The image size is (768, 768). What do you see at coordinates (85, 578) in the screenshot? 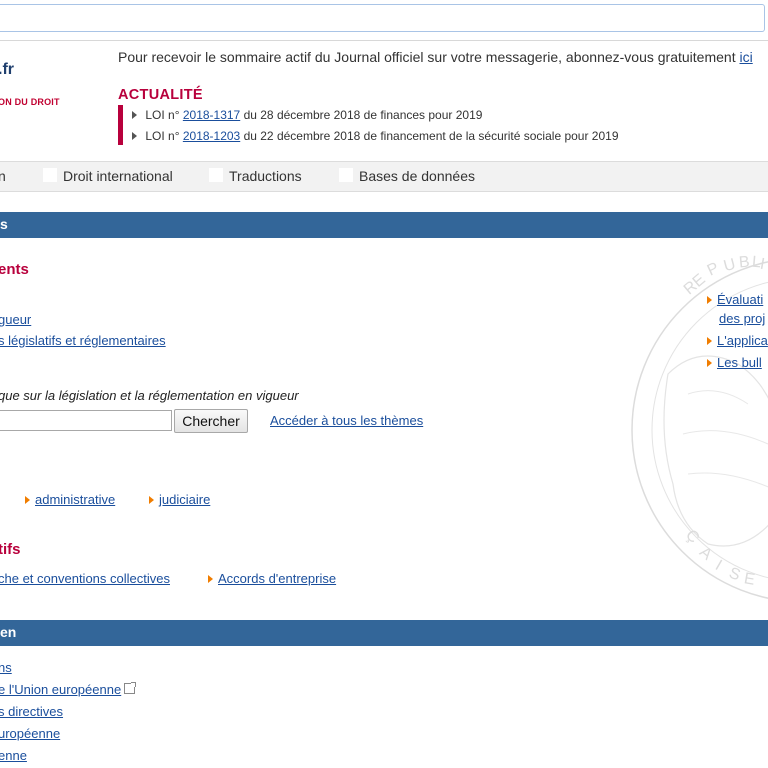
I see `link-conventions-collectives: che et conventions collectives` at bounding box center [85, 578].